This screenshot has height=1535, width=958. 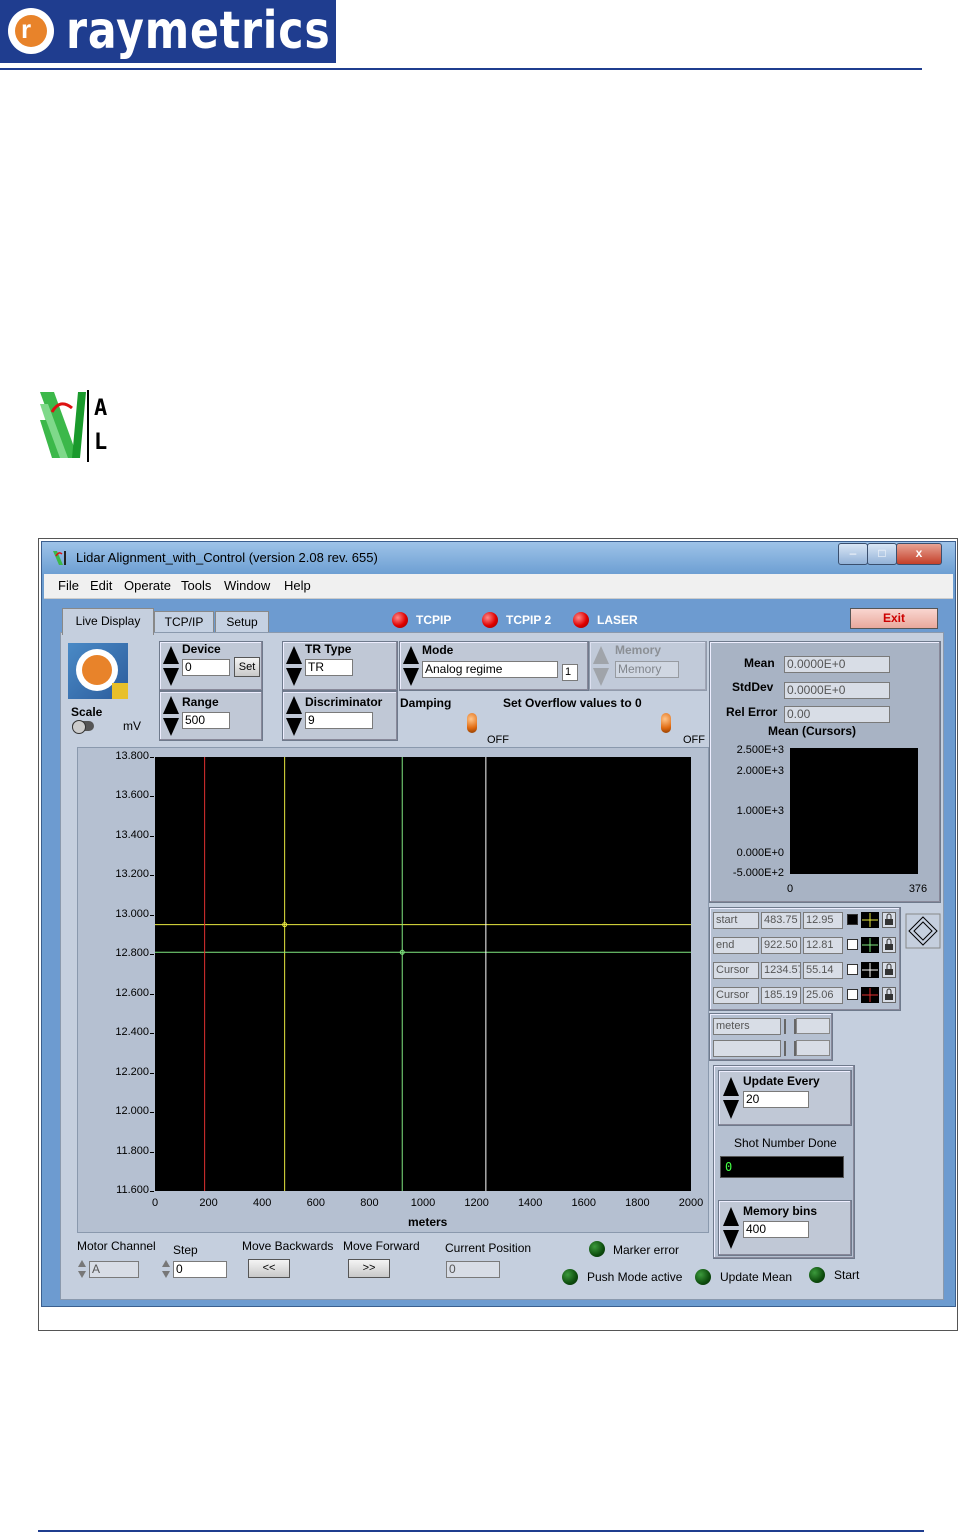 What do you see at coordinates (132, 874) in the screenshot?
I see `y-tick-label: 13.200` at bounding box center [132, 874].